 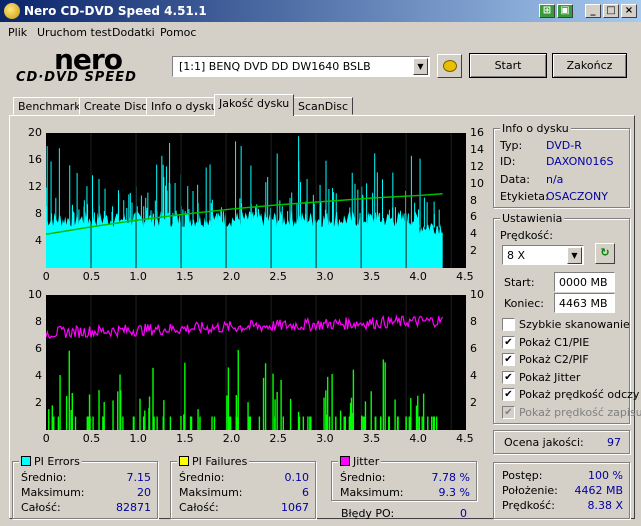 What do you see at coordinates (532, 218) in the screenshot?
I see `settings-heading: Ustawienia` at bounding box center [532, 218].